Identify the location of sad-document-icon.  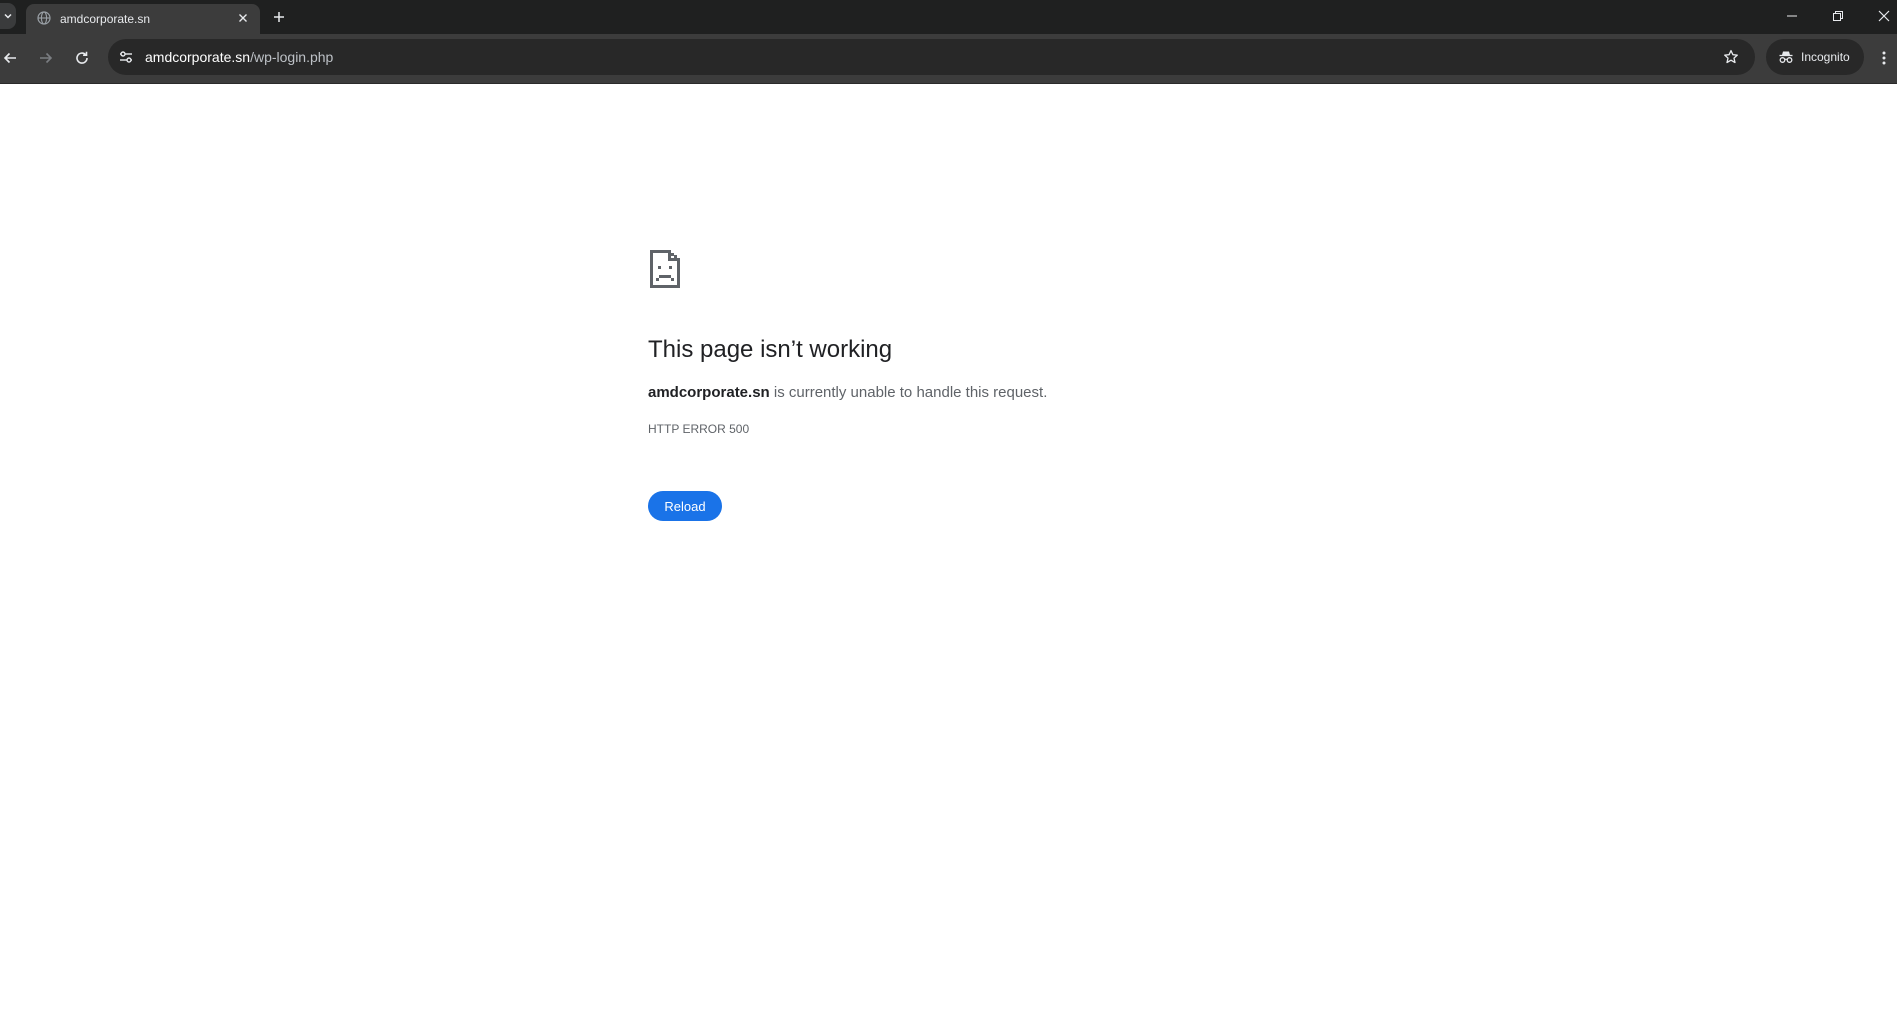
(665, 269).